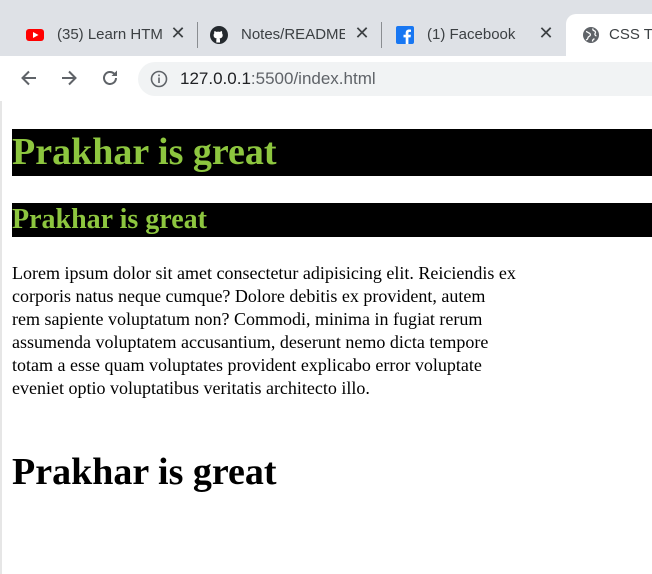  I want to click on tab-title: Notes/README, so click(293, 34).